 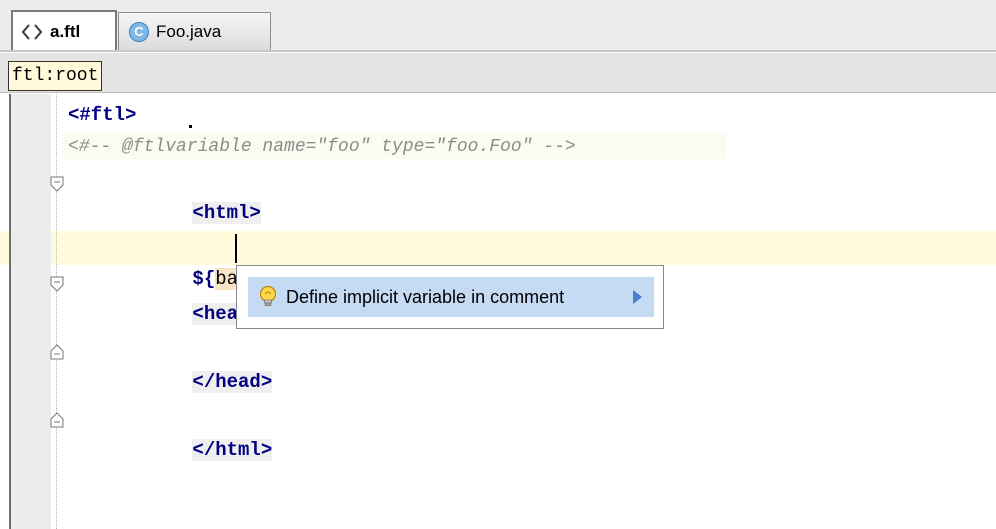 I want to click on stray-dot, so click(x=190, y=126).